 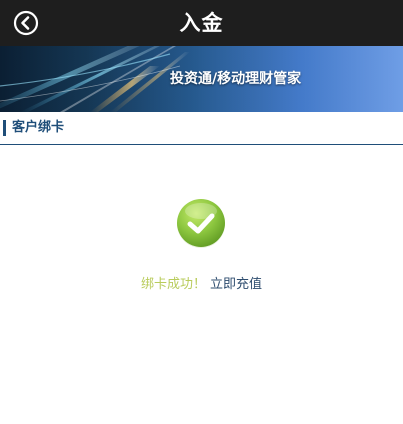 I want to click on success-check-icon, so click(x=201, y=223).